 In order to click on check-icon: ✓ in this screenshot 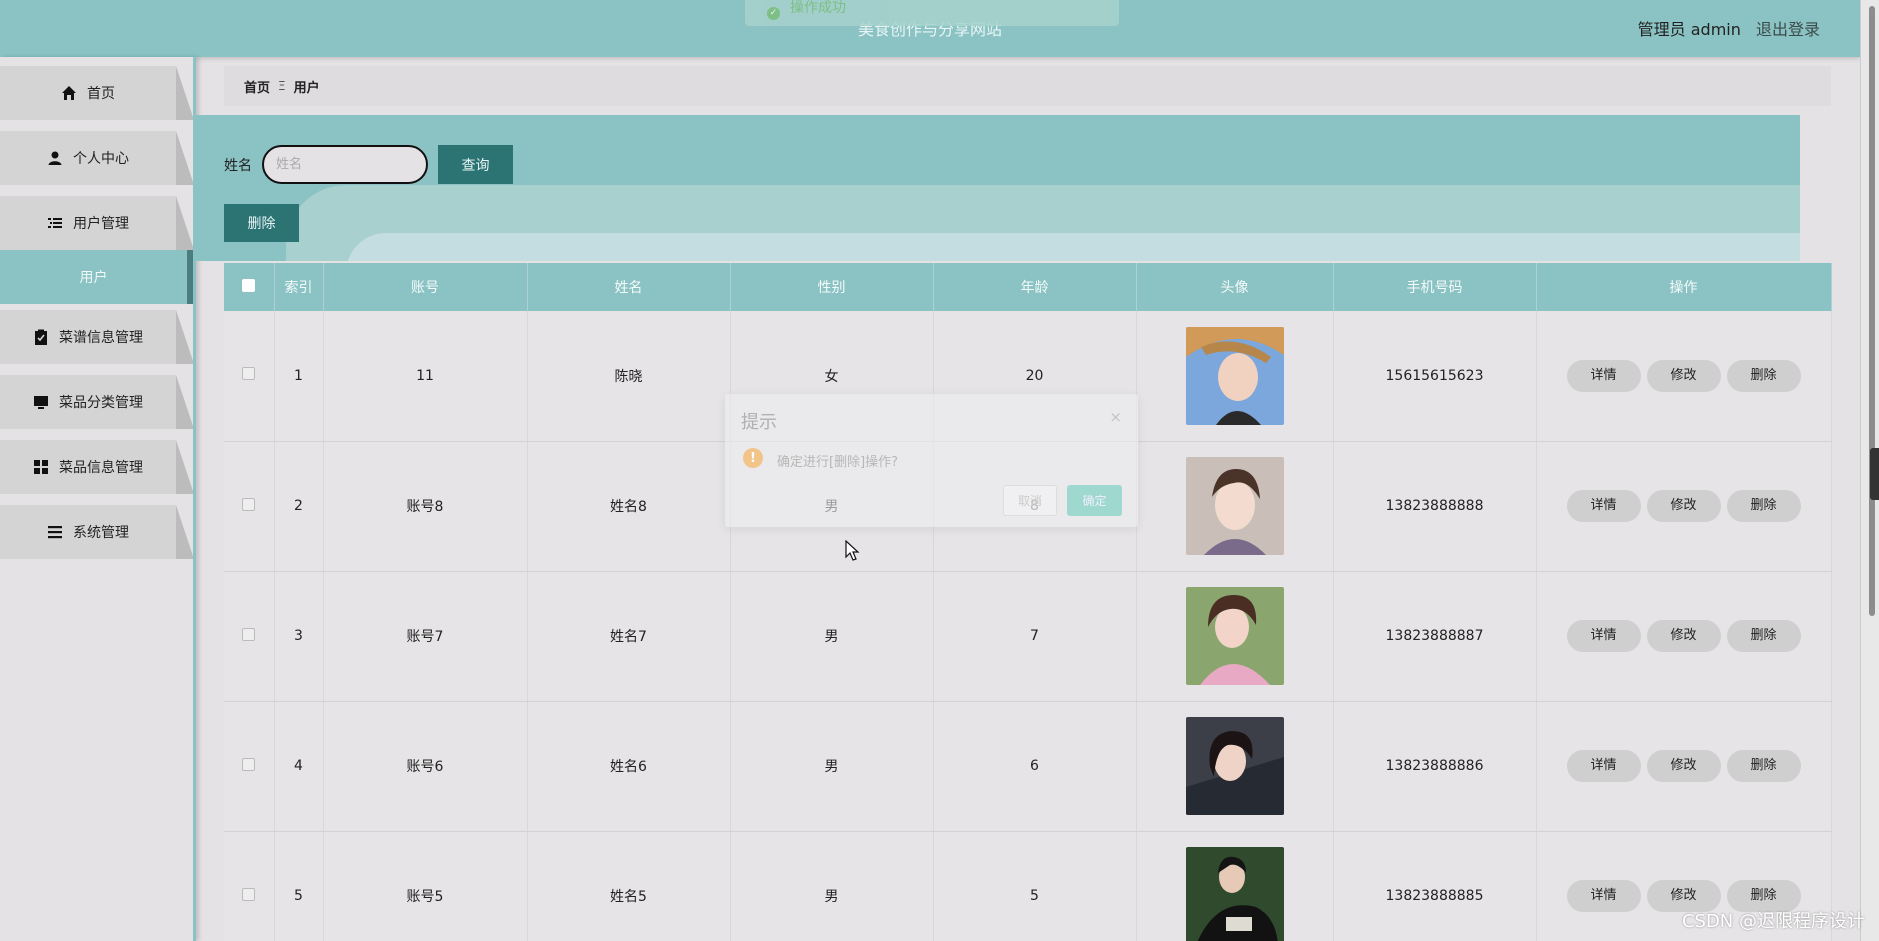, I will do `click(773, 13)`.